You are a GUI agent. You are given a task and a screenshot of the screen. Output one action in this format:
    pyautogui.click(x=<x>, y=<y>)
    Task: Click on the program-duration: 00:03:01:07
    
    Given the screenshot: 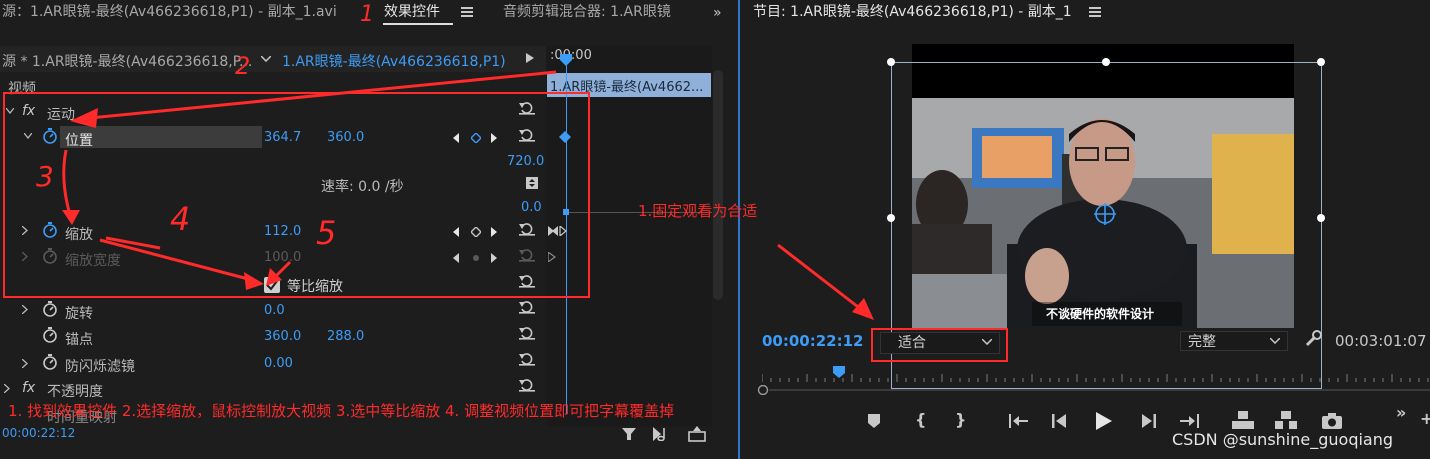 What is the action you would take?
    pyautogui.click(x=1381, y=341)
    